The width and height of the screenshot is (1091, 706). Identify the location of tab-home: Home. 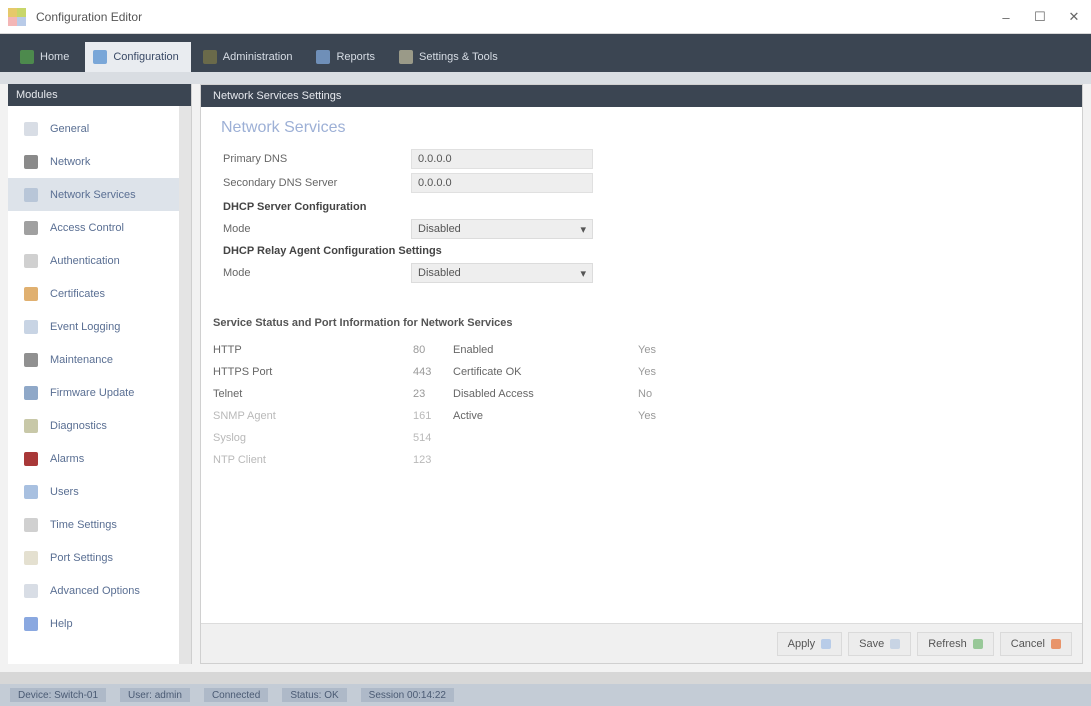
(46, 57).